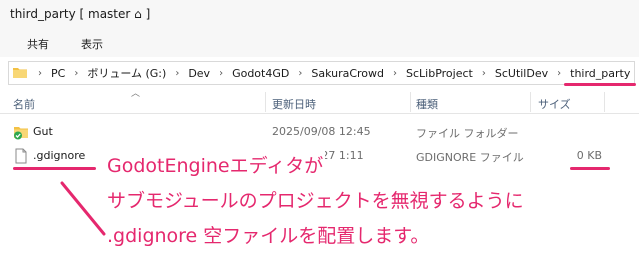  What do you see at coordinates (316, 201) in the screenshot?
I see `annotation-line: サブモジュールのプロジェクトを無視するように` at bounding box center [316, 201].